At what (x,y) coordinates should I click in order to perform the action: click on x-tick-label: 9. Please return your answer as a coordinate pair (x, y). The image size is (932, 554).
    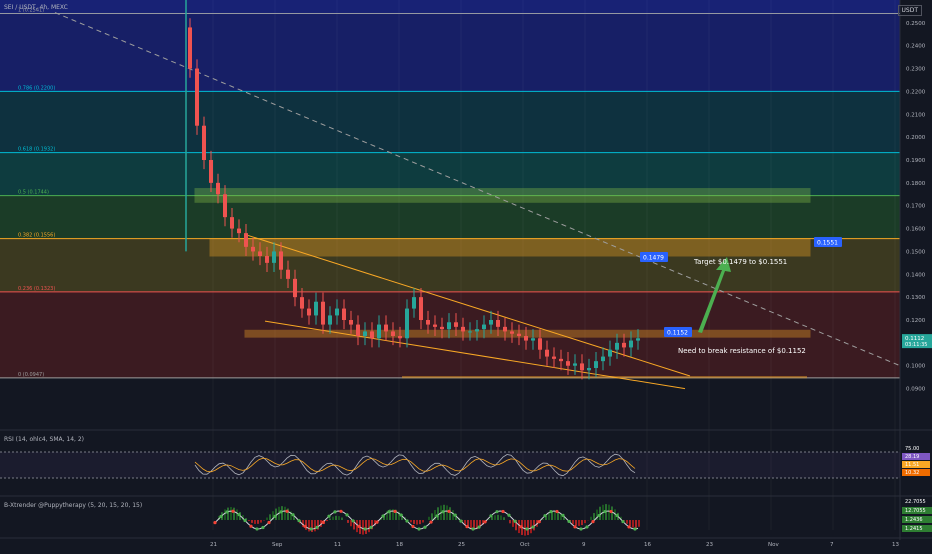
    Looking at the image, I should click on (584, 545).